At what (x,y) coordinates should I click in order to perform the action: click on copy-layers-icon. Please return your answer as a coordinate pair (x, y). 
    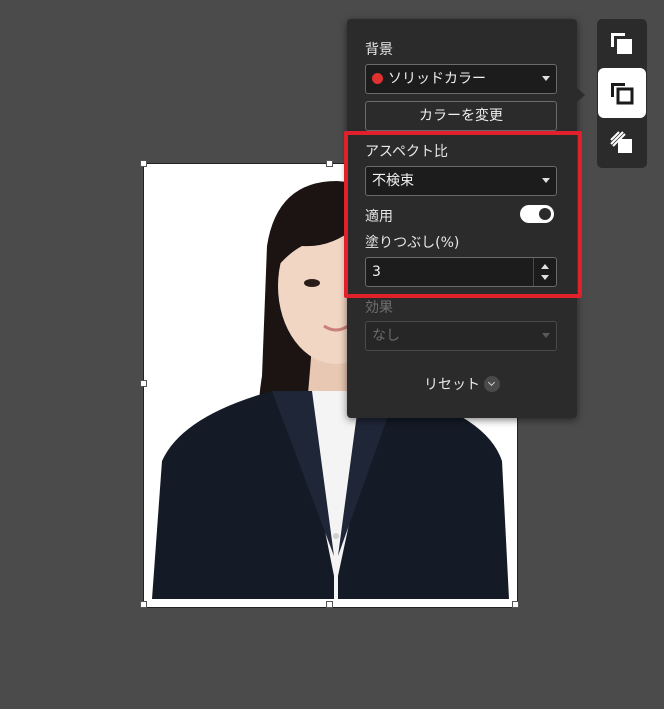
    Looking at the image, I should click on (621, 43).